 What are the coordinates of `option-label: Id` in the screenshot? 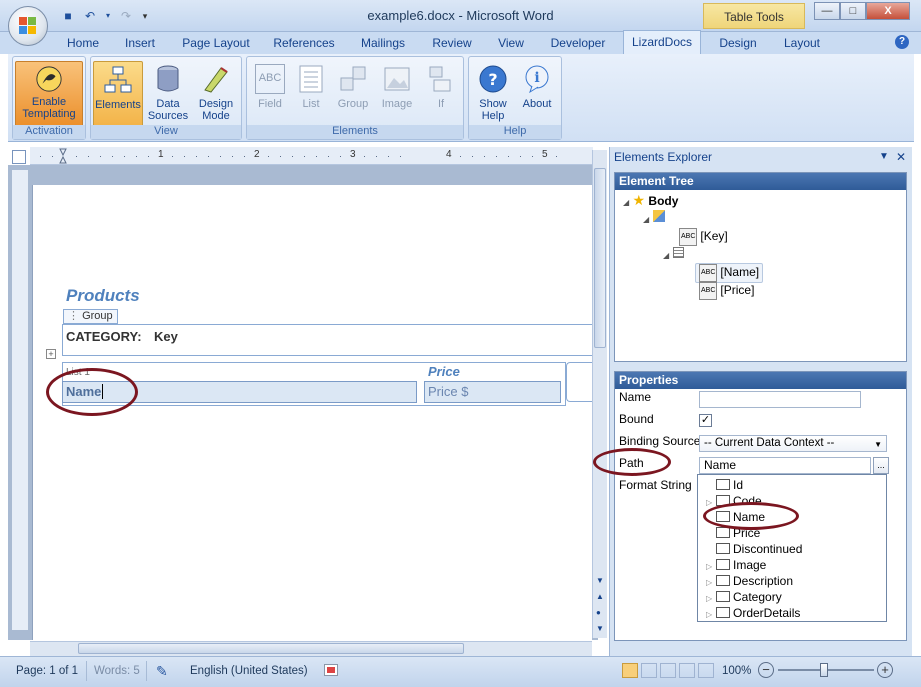 It's located at (738, 485).